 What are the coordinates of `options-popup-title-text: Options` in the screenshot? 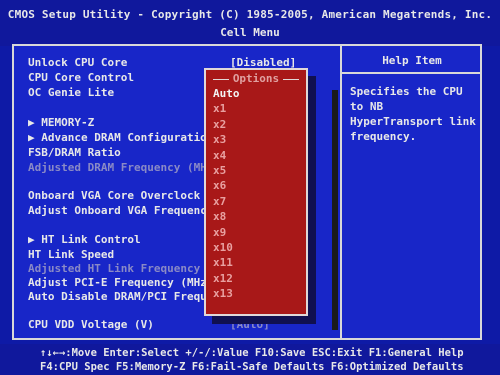 It's located at (256, 78).